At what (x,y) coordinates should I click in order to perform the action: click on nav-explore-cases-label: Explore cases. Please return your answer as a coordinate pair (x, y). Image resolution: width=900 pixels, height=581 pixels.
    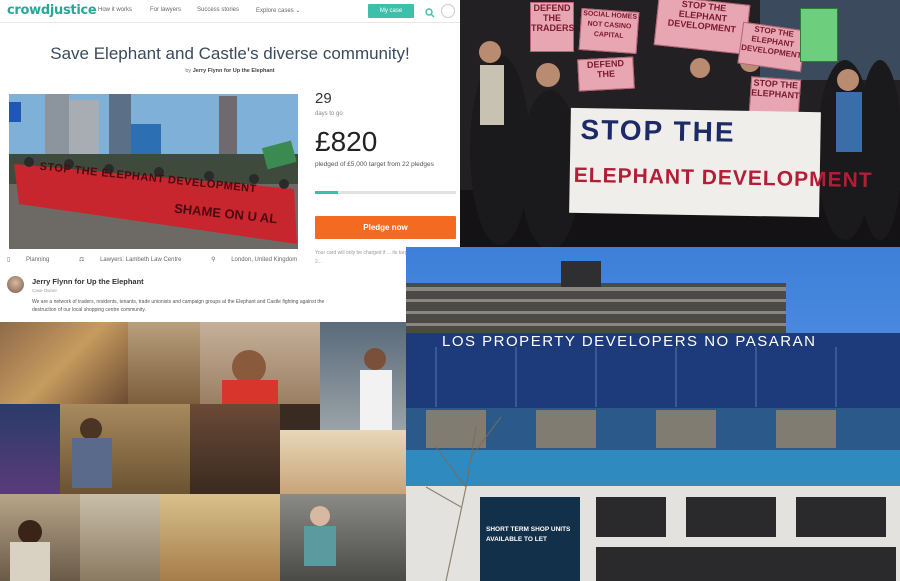
    Looking at the image, I should click on (275, 11).